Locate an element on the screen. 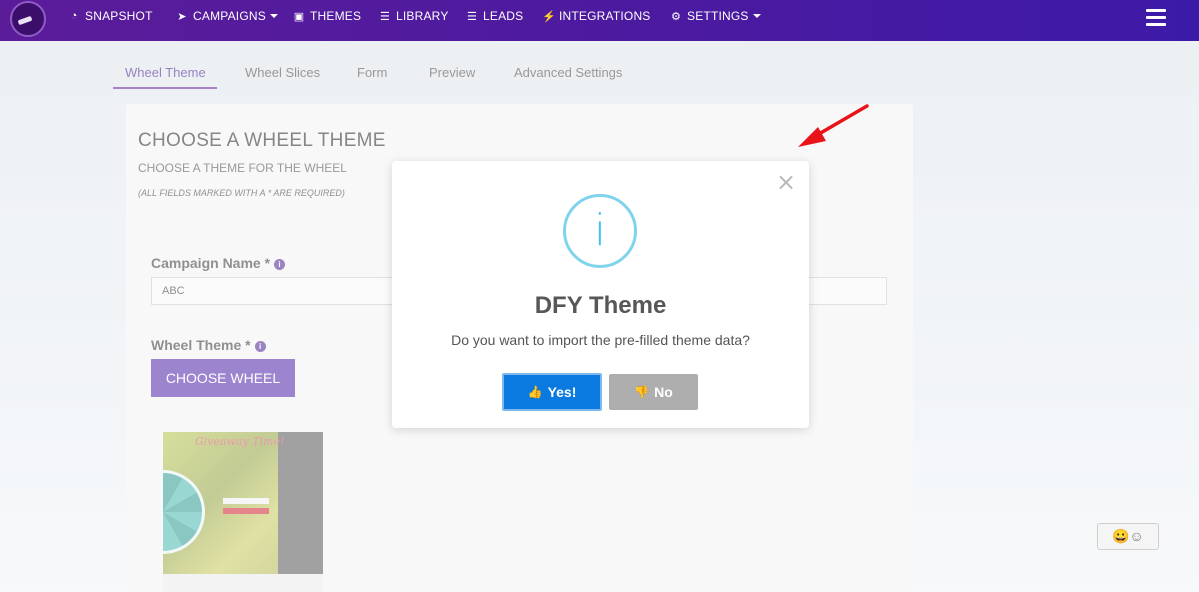 Image resolution: width=1199 pixels, height=592 pixels. info-circle-icon: i is located at coordinates (600, 231).